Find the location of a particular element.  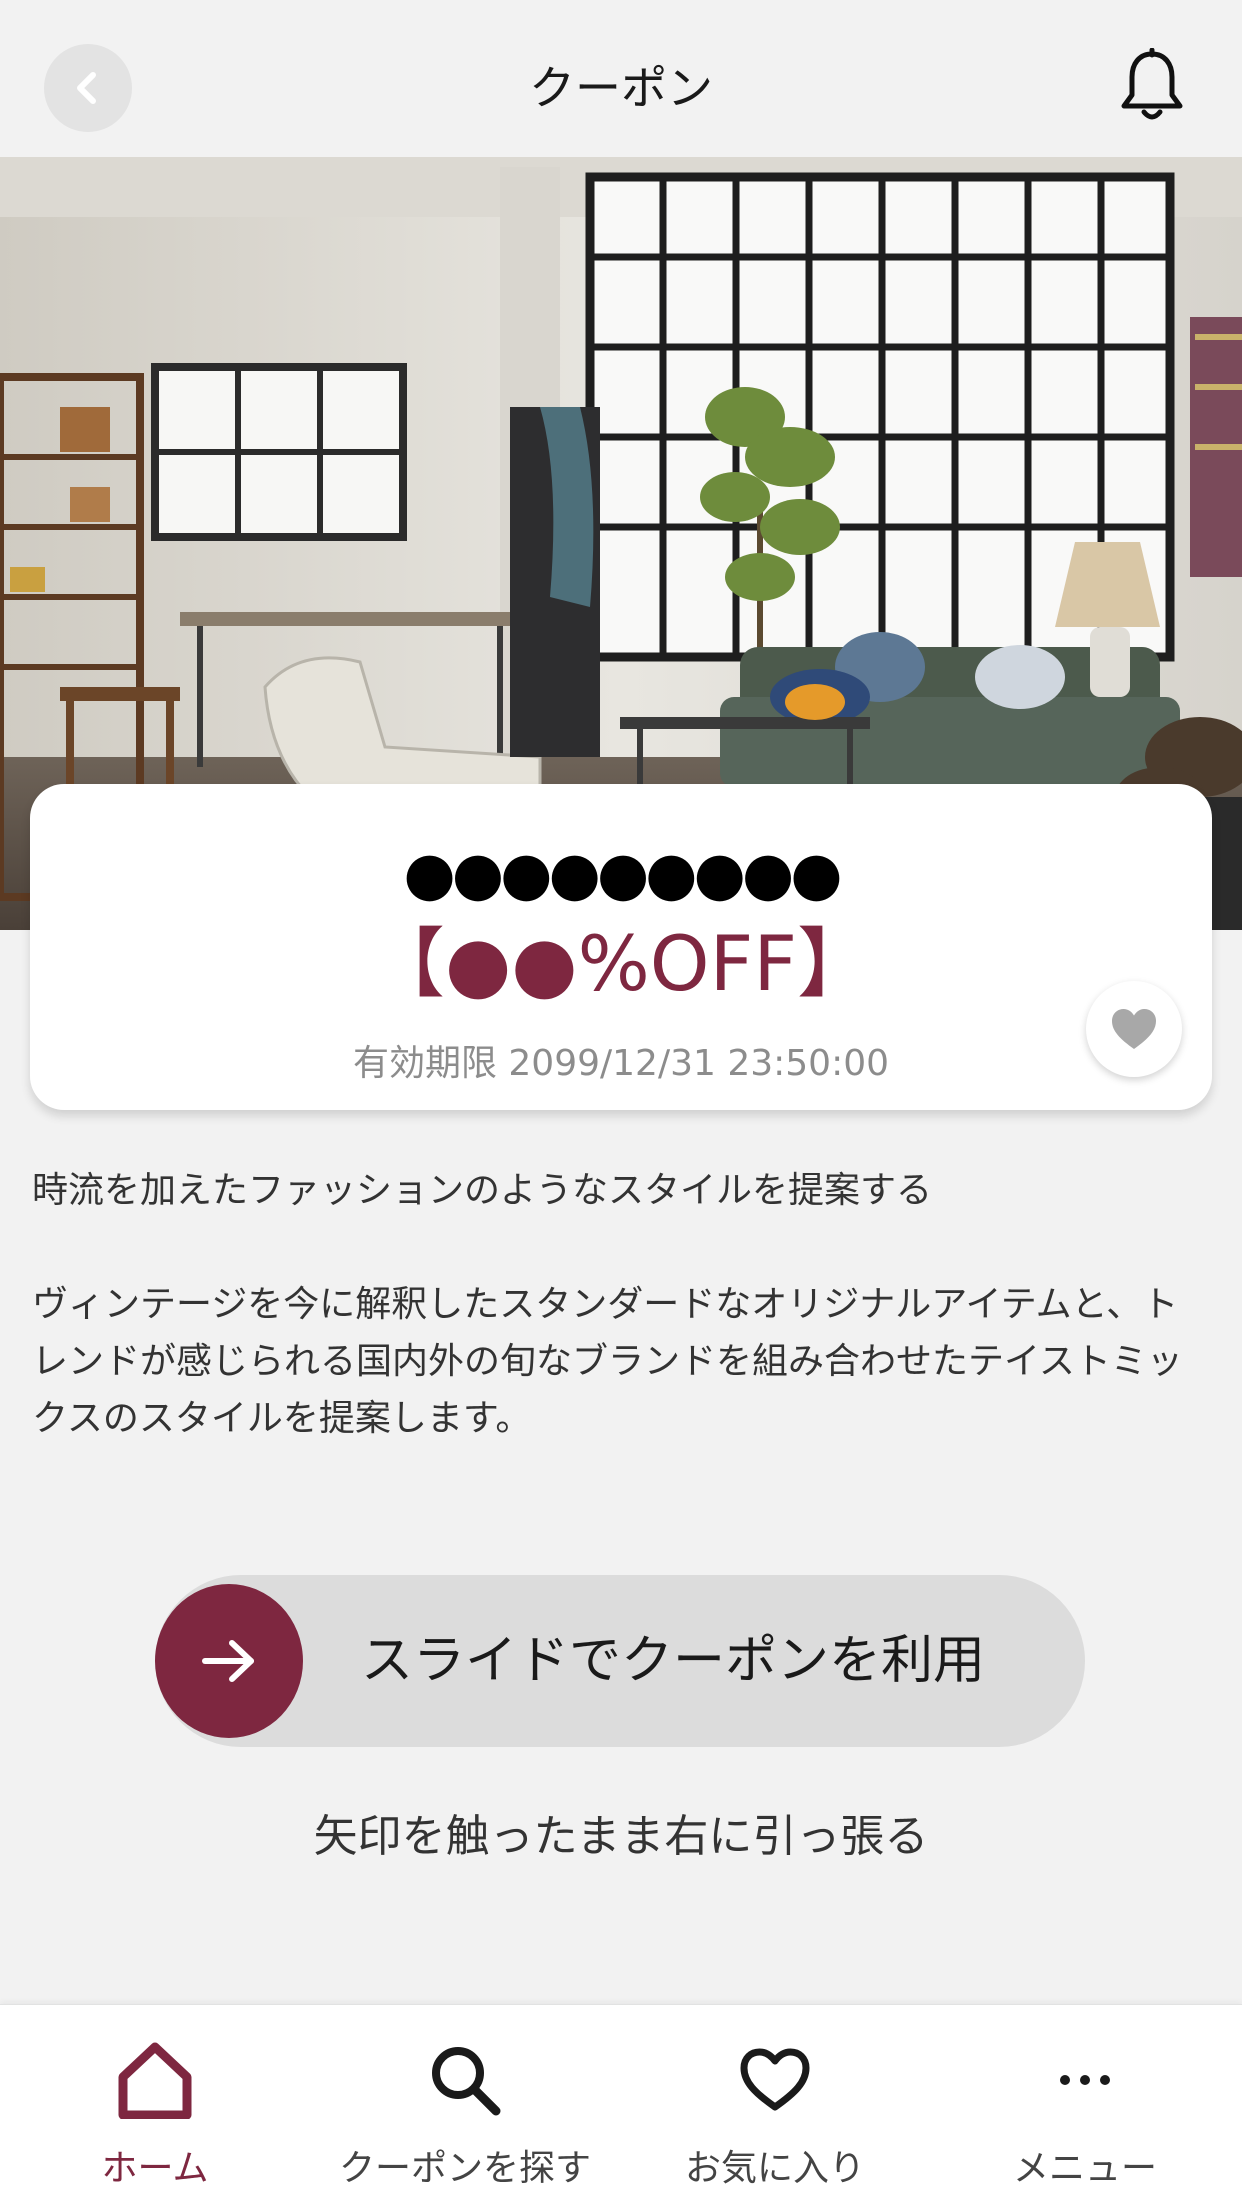

tab-home-label: ホーム is located at coordinates (155, 2168).